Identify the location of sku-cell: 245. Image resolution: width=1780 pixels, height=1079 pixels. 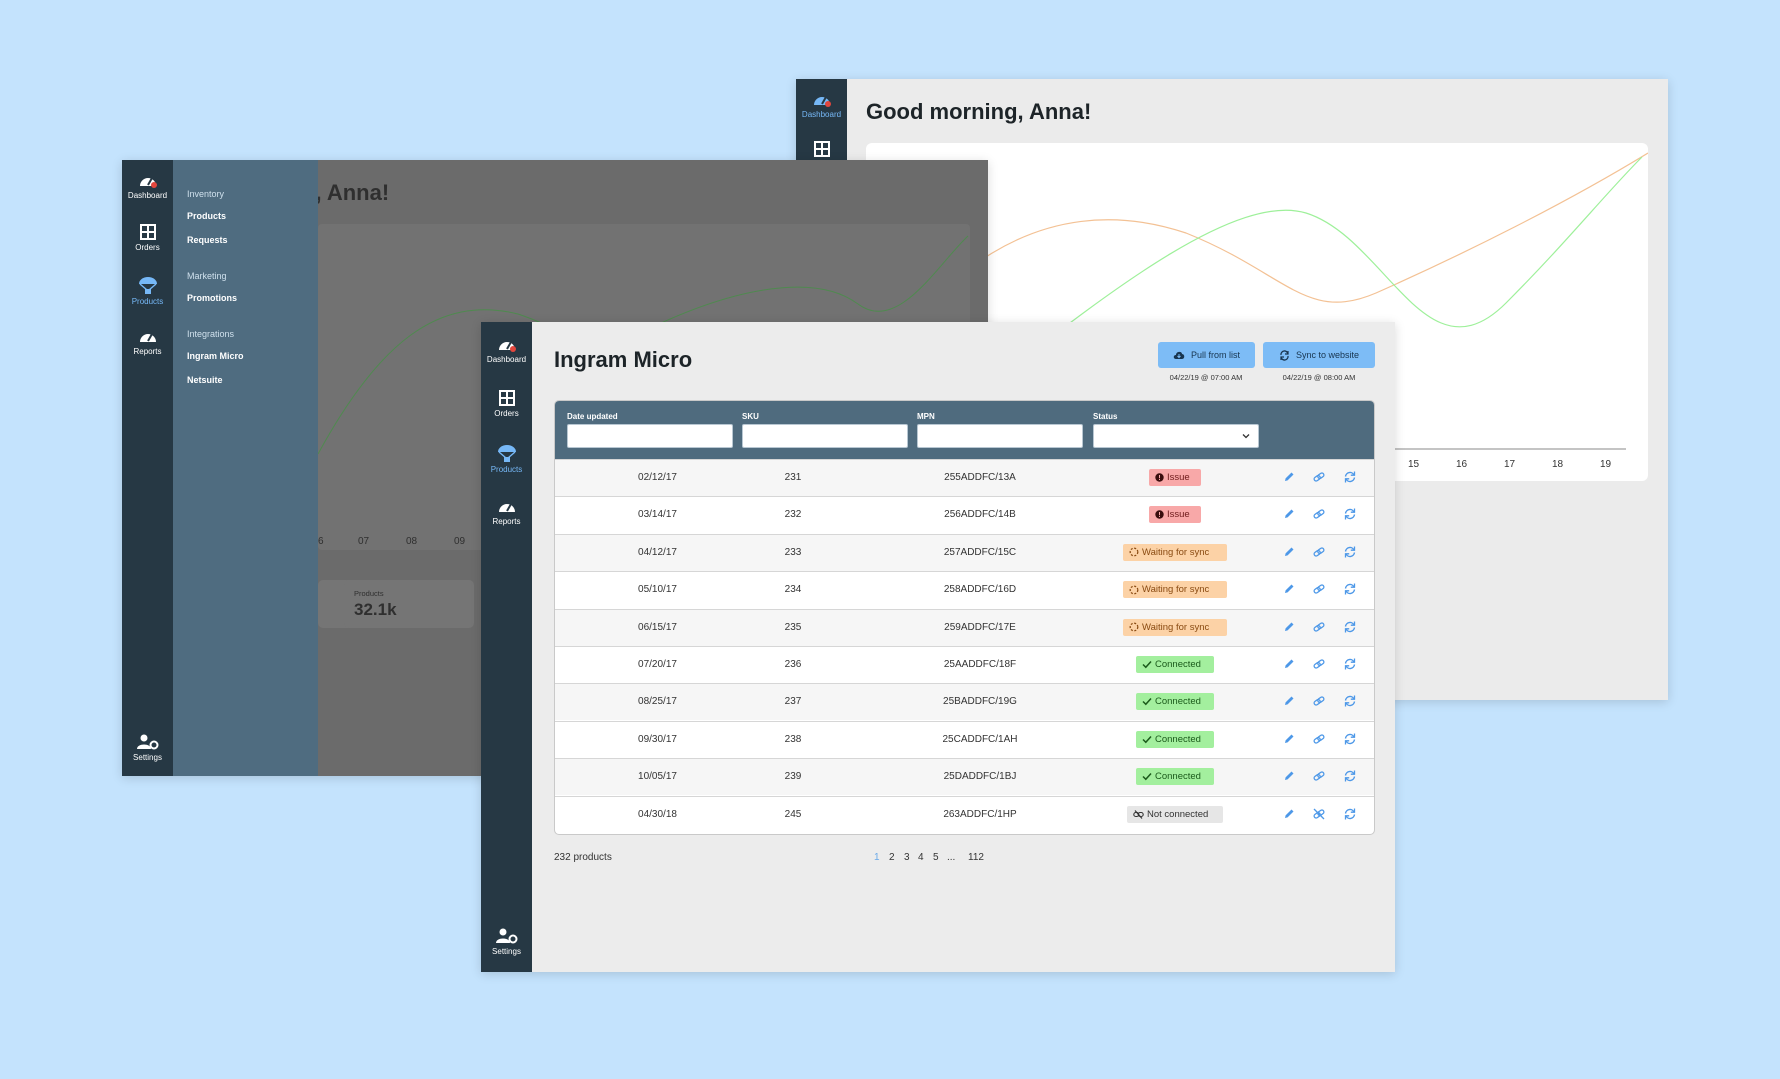
(793, 814).